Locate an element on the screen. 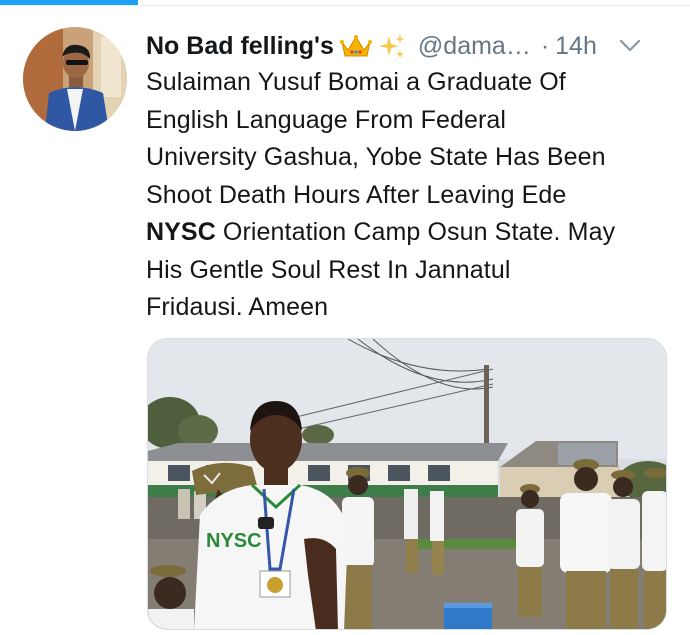  tweet-text-line: English Language From Federal is located at coordinates (411, 121).